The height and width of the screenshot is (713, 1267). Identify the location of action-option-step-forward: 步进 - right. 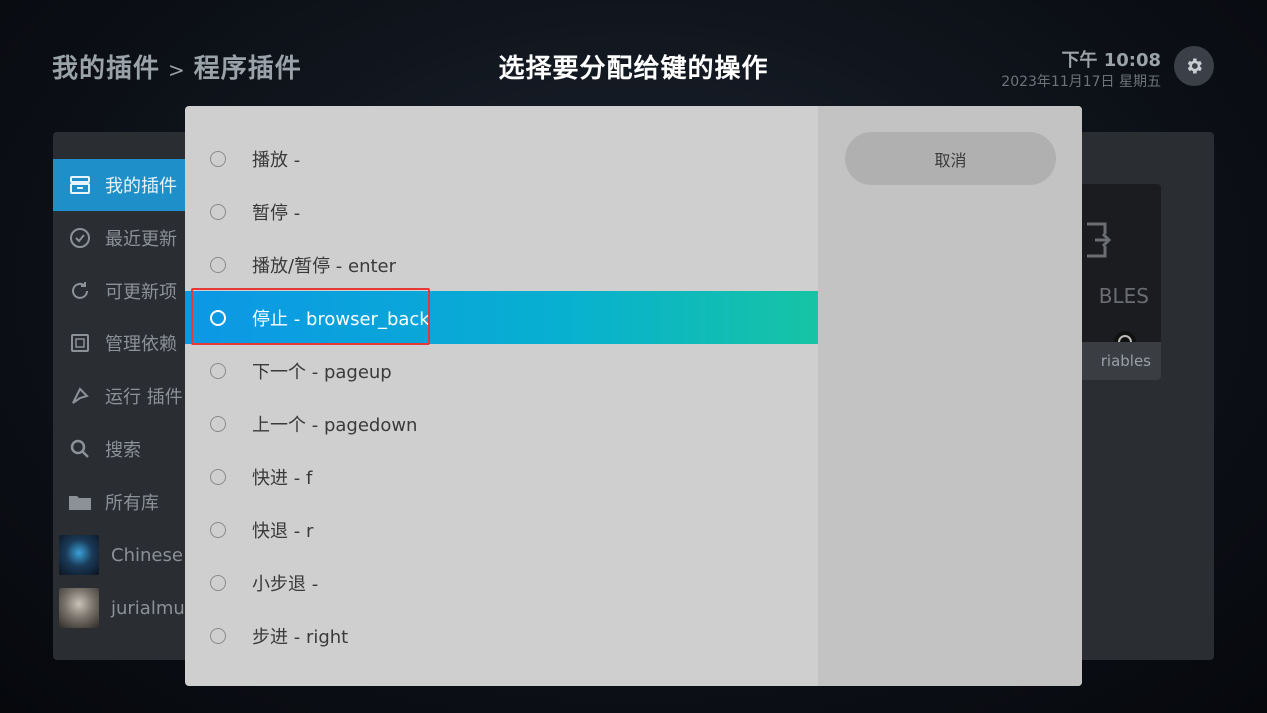
(501, 635).